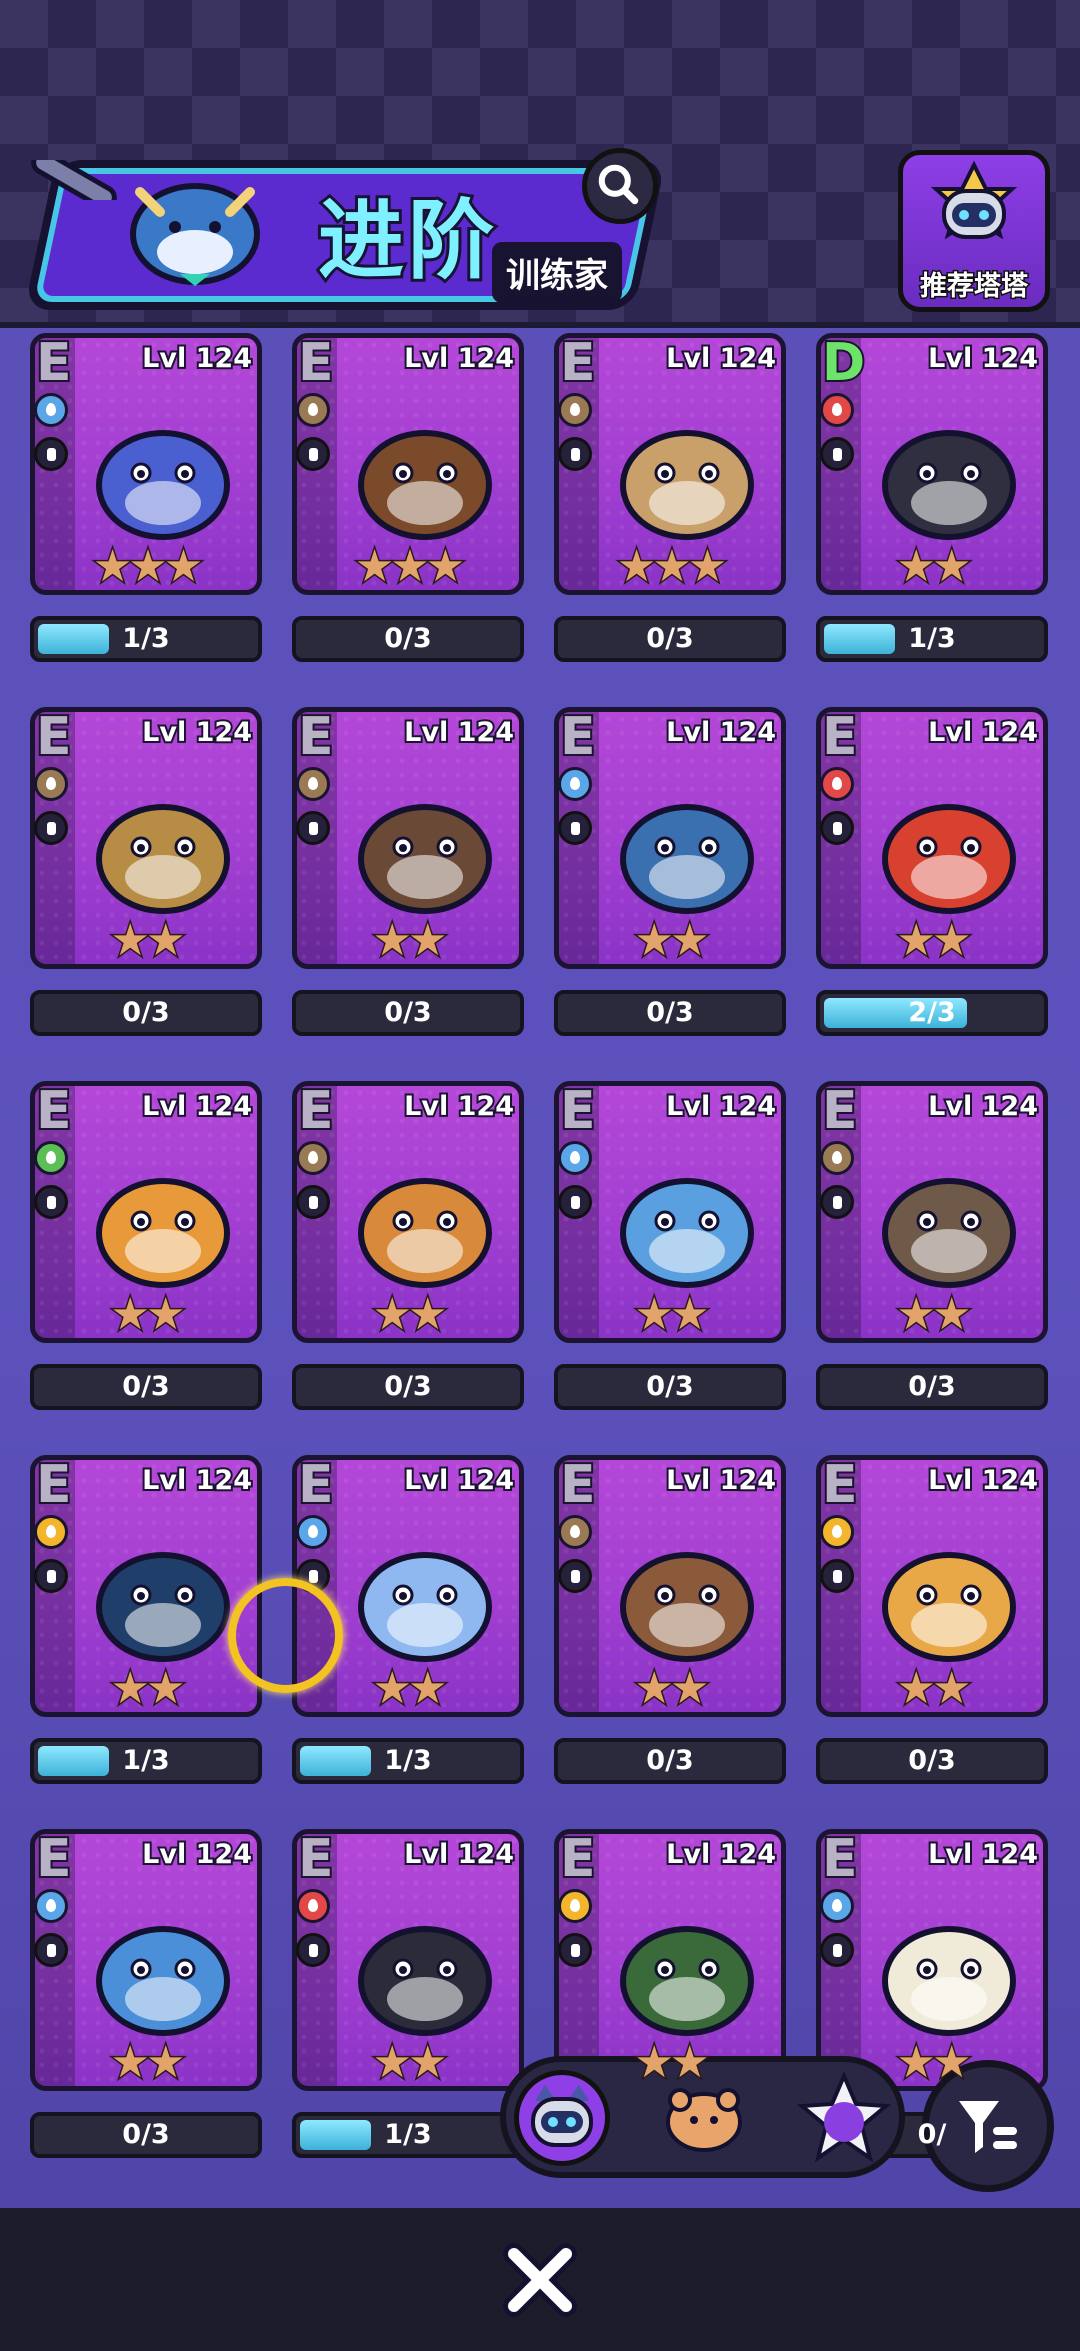  Describe the element at coordinates (562, 2116) in the screenshot. I see `cat-icon` at that location.